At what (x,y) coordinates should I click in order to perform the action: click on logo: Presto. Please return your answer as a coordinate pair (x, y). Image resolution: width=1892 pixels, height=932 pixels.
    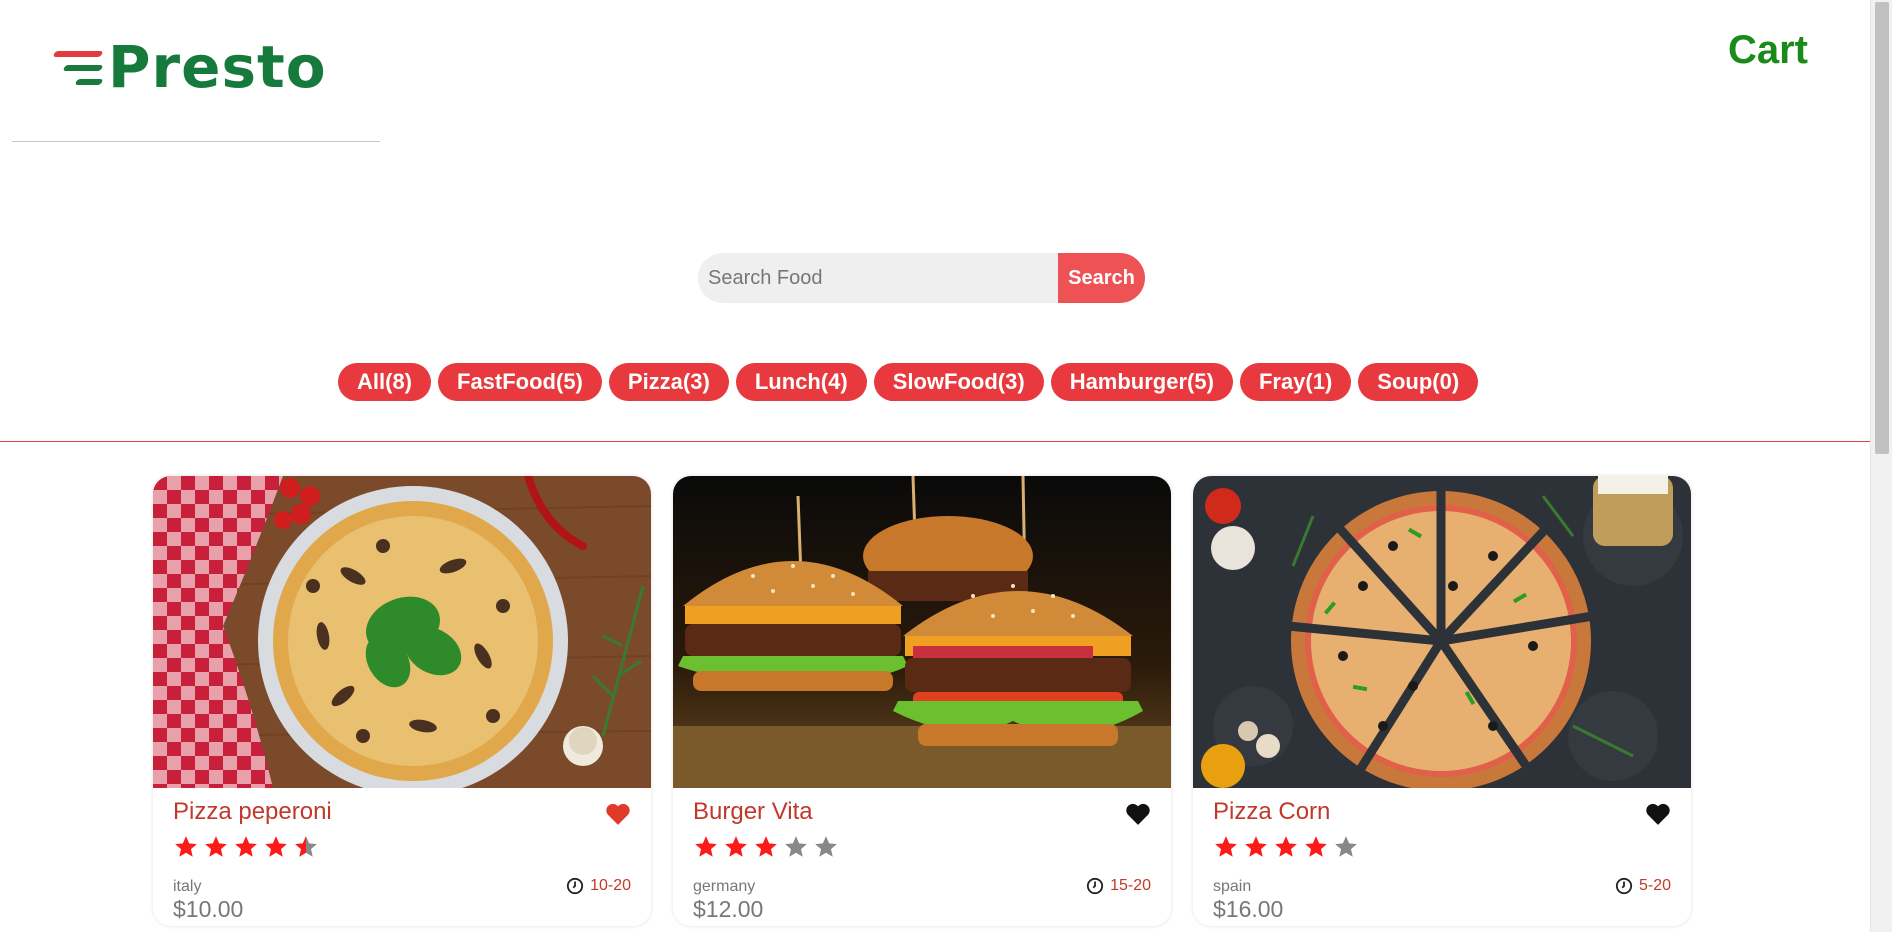
    Looking at the image, I should click on (189, 67).